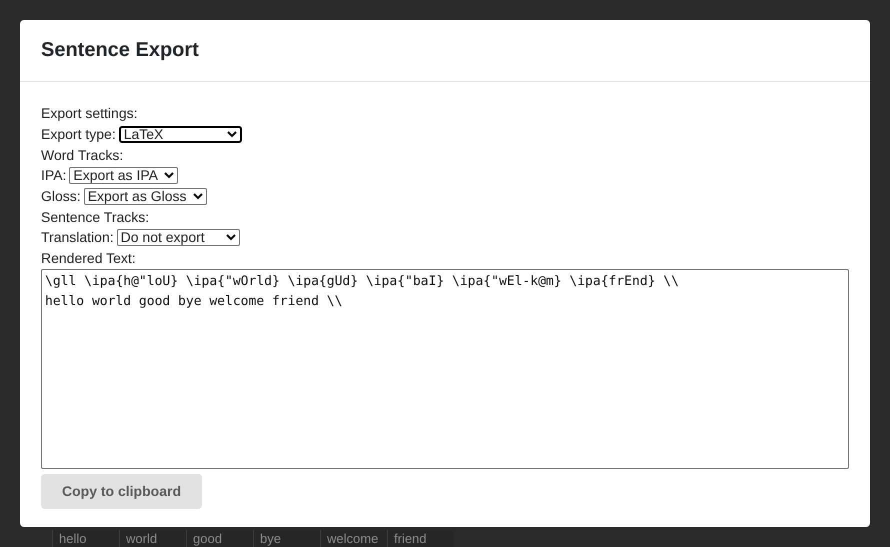 Image resolution: width=890 pixels, height=547 pixels. What do you see at coordinates (82, 154) in the screenshot?
I see `section-label: Word Tracks:` at bounding box center [82, 154].